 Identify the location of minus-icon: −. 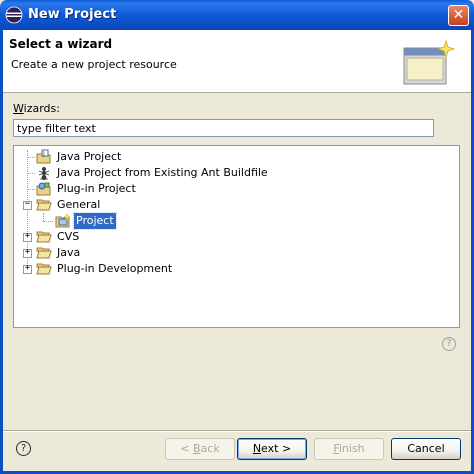
(27, 204).